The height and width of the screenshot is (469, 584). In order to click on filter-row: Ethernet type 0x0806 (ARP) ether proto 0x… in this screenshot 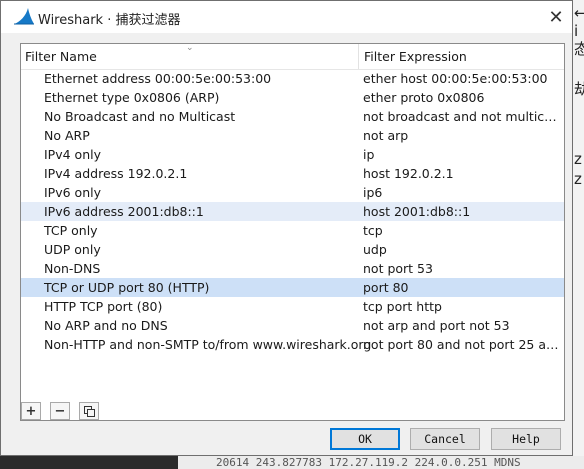, I will do `click(292, 97)`.